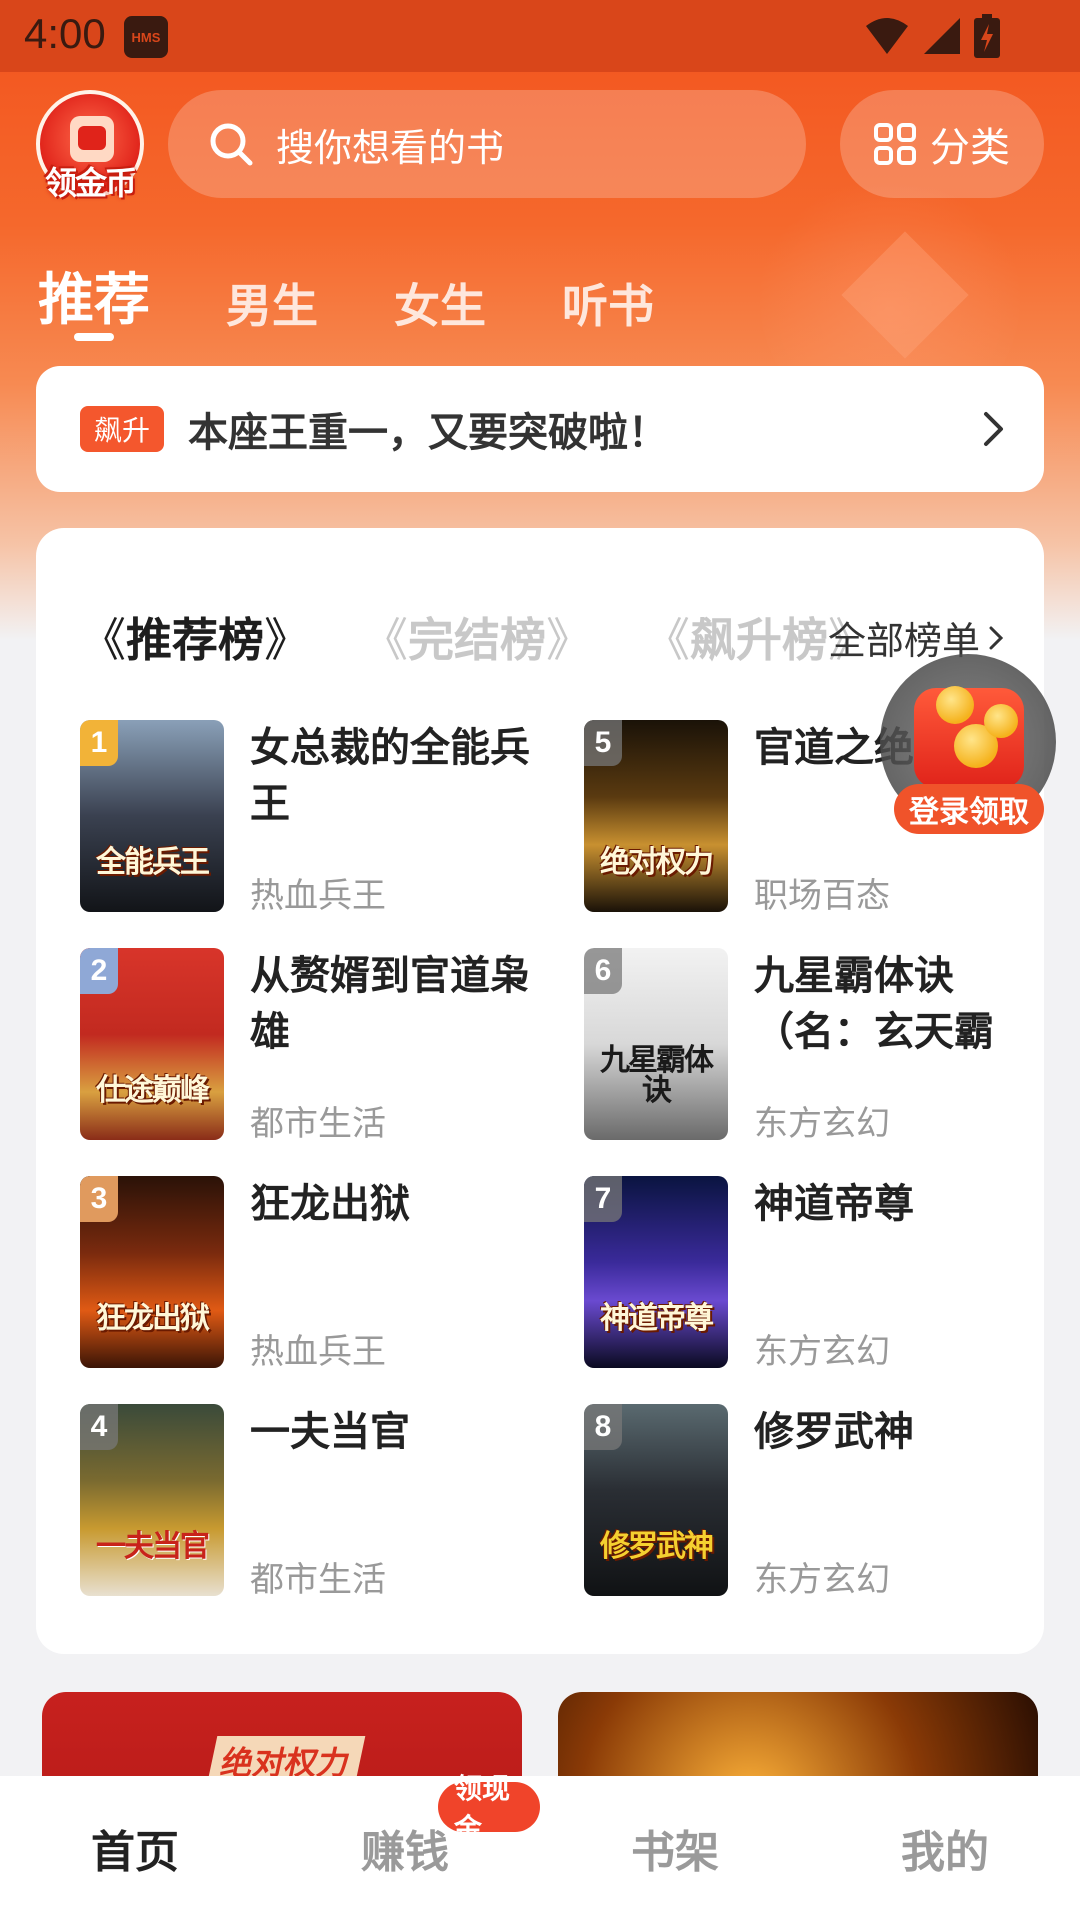 This screenshot has height=1920, width=1080. I want to click on cover-title: 神道帝尊, so click(657, 1318).